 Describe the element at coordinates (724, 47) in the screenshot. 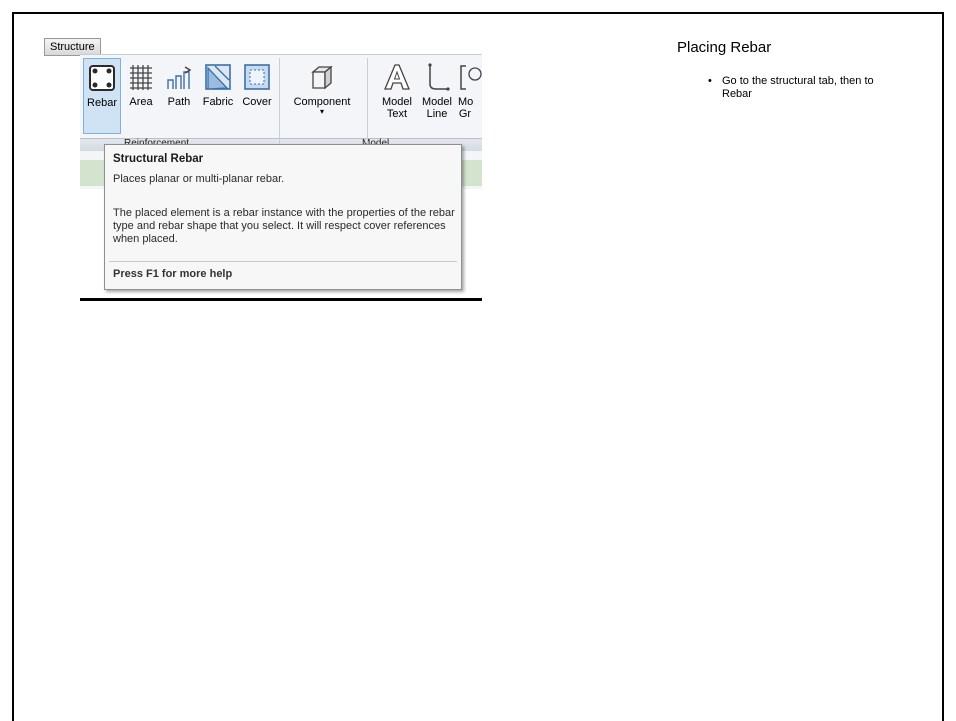

I see `slide-title: Placing Rebar` at that location.